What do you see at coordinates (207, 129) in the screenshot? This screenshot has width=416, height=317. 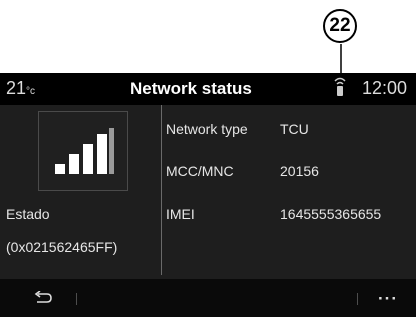 I see `network-type-label: Network type` at bounding box center [207, 129].